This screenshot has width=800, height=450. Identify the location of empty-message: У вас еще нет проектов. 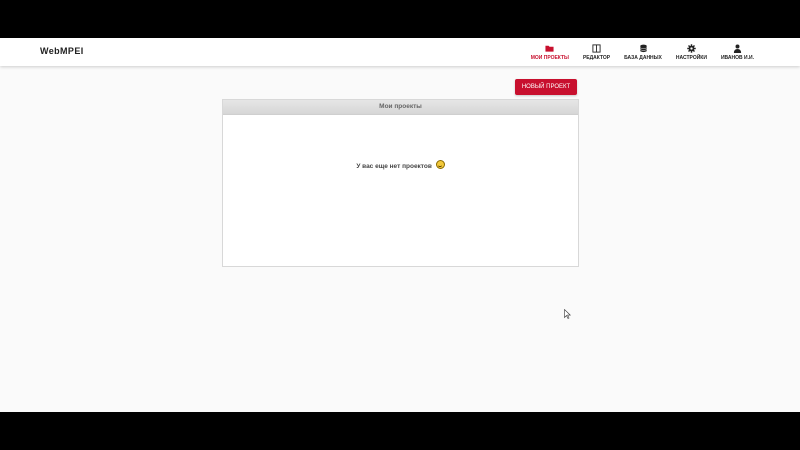
(394, 166).